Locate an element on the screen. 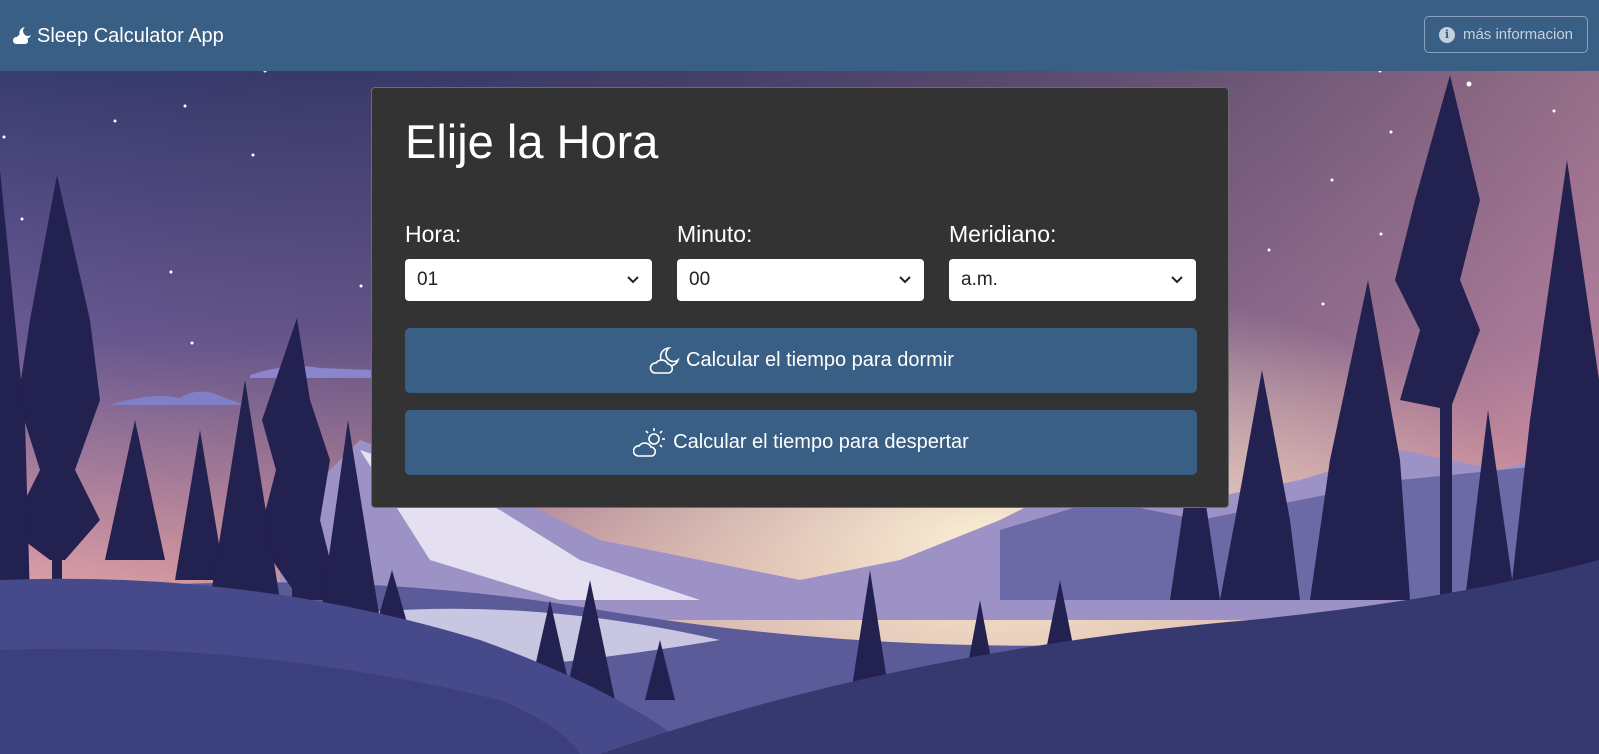 The height and width of the screenshot is (754, 1599). minute-value: 00 is located at coordinates (700, 279).